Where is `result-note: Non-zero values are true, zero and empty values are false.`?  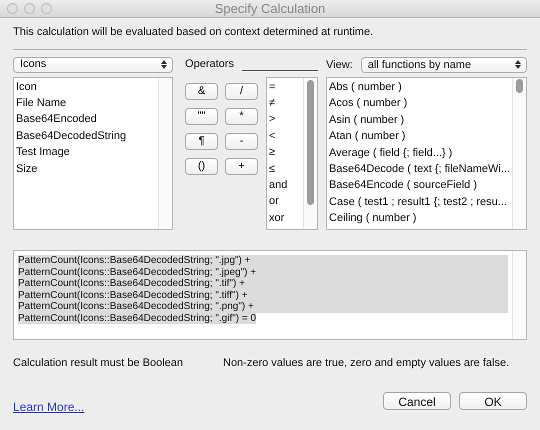 result-note: Non-zero values are true, zero and empty values are false. is located at coordinates (366, 363).